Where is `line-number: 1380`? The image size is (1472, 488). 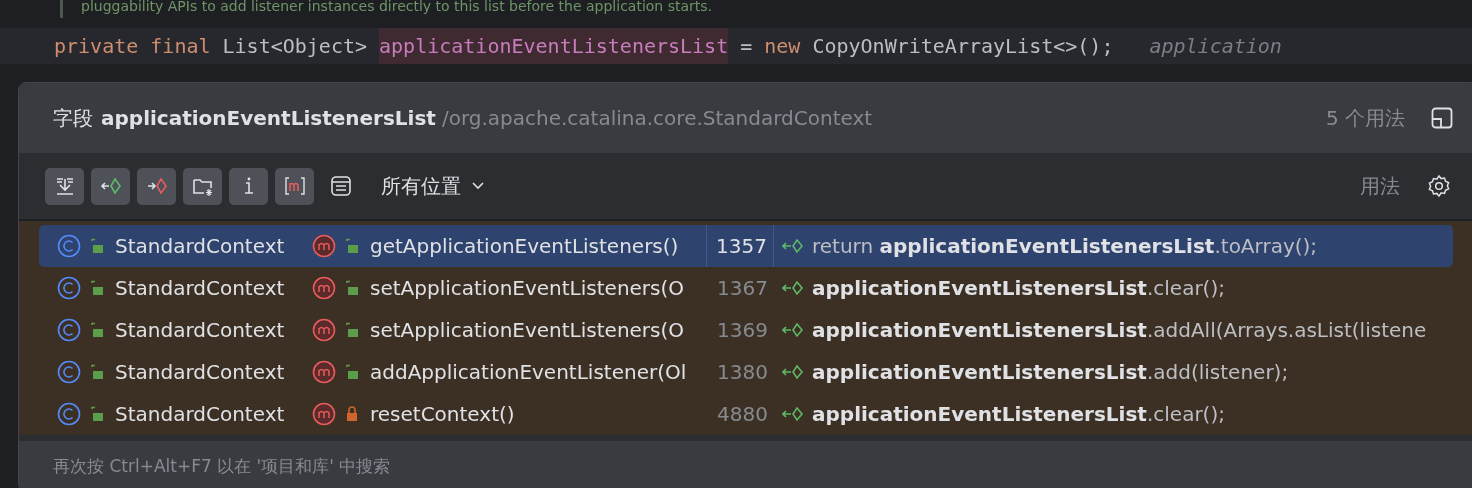
line-number: 1380 is located at coordinates (742, 372).